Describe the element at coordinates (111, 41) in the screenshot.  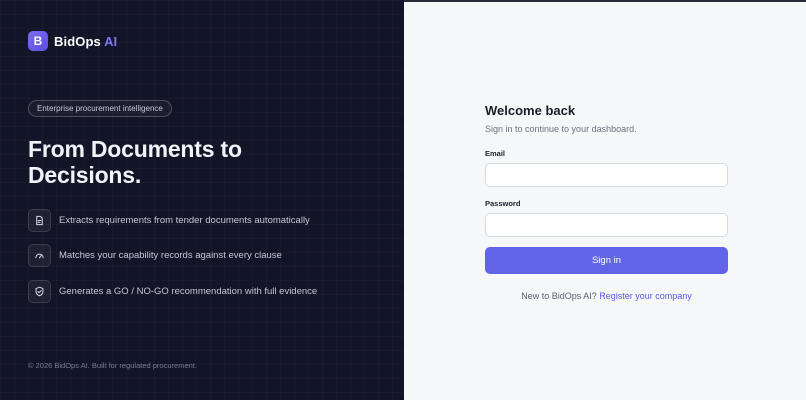
I see `brand-name-suffix: AI` at that location.